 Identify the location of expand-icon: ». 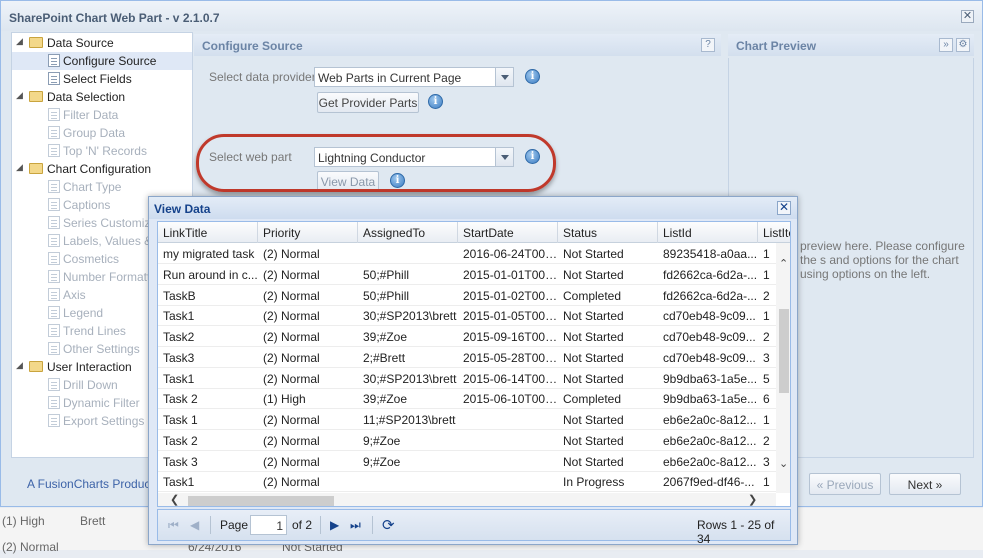
(946, 45).